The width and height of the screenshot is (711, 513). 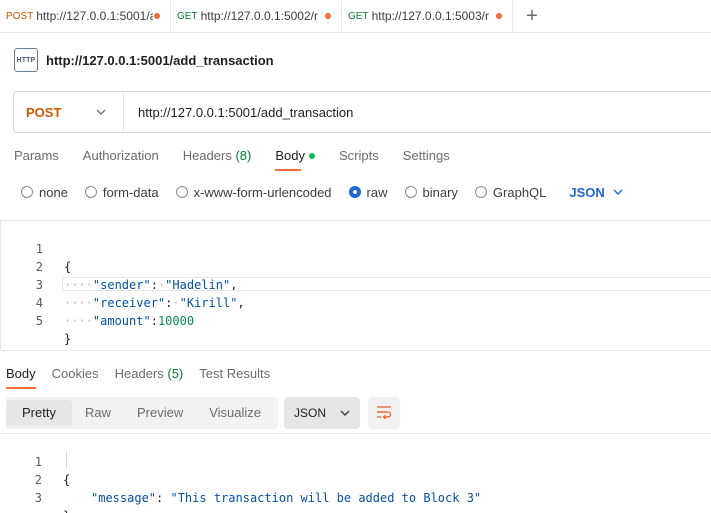 I want to click on view-pretty: Pretty, so click(x=39, y=413).